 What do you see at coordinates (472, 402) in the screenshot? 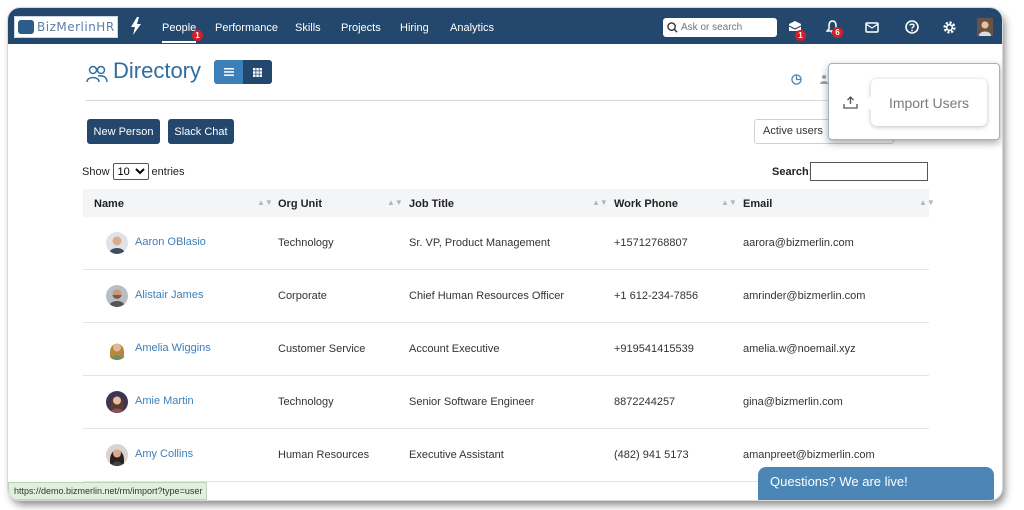
I see `job-title-cell: Senior Software Engineer` at bounding box center [472, 402].